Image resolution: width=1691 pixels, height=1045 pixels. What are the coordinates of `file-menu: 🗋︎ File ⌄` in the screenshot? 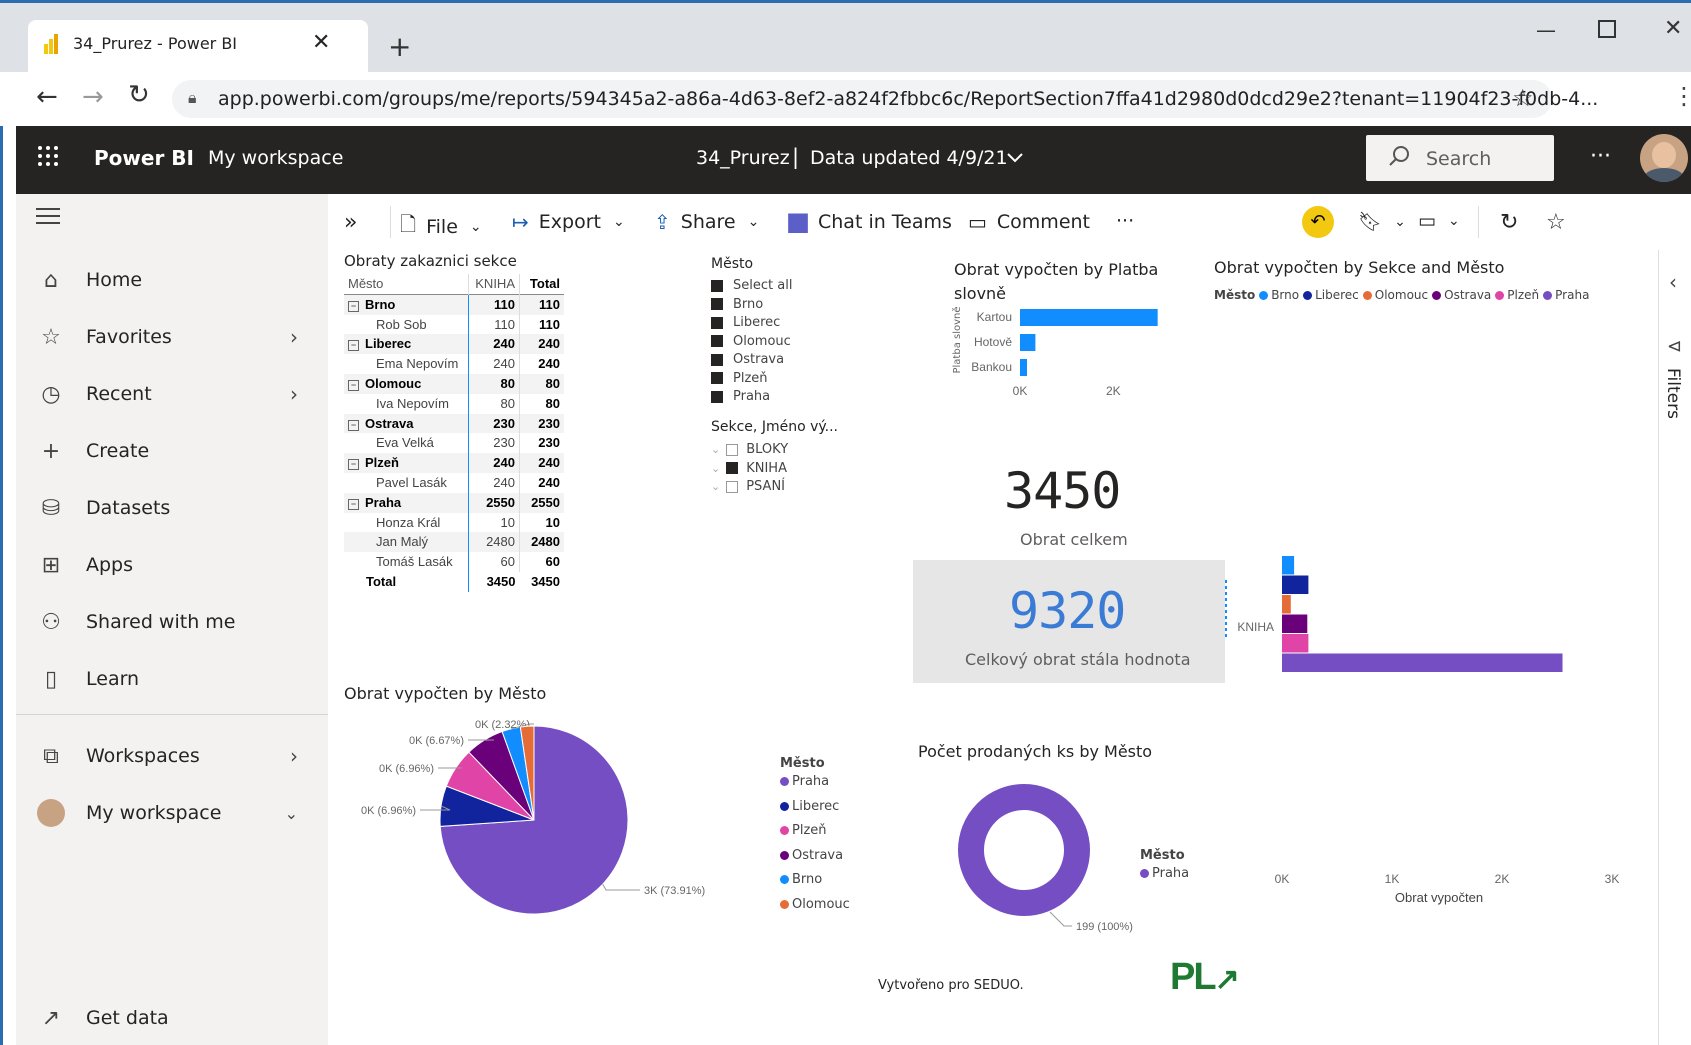 It's located at (441, 227).